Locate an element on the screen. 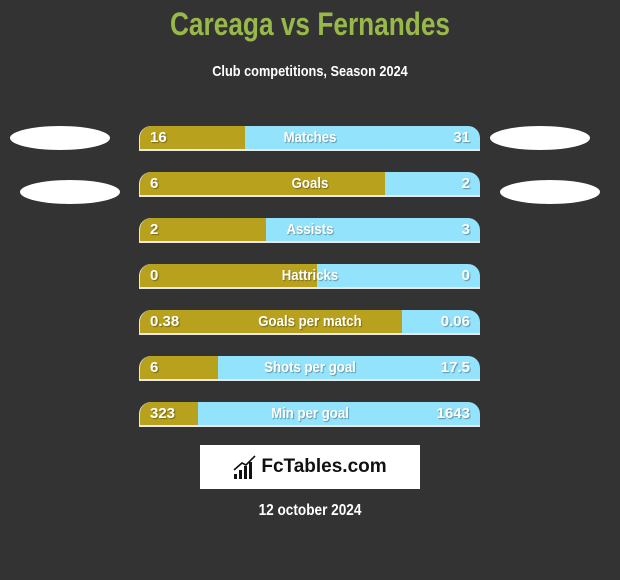  stat-label: Goals per match is located at coordinates (310, 321).